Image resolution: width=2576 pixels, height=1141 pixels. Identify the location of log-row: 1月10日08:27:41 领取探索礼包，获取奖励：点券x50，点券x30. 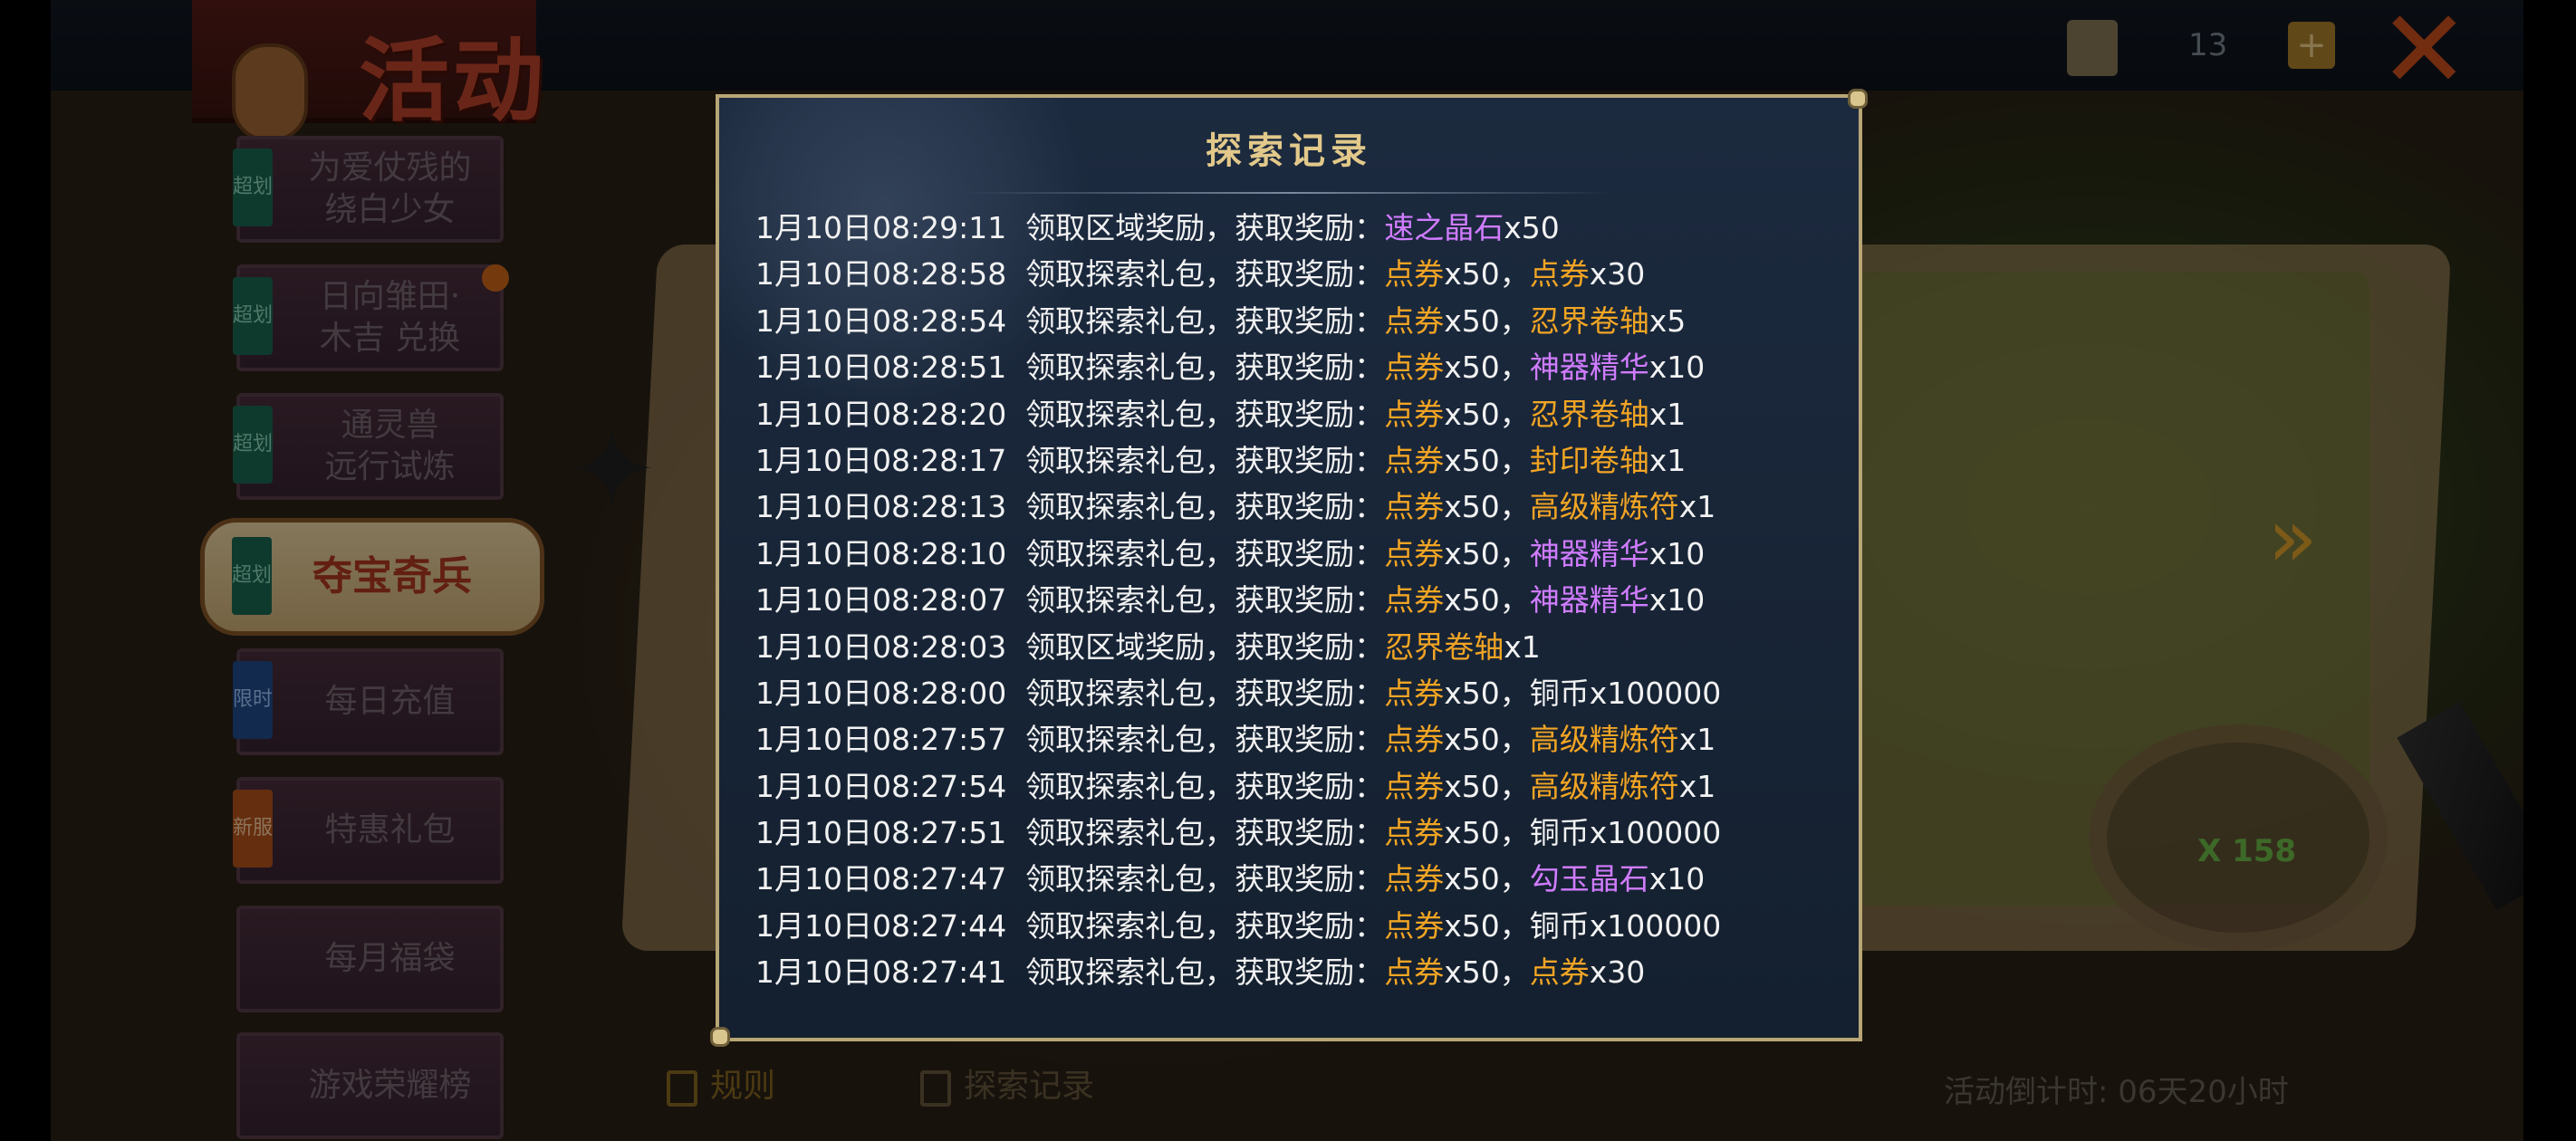
(1294, 972).